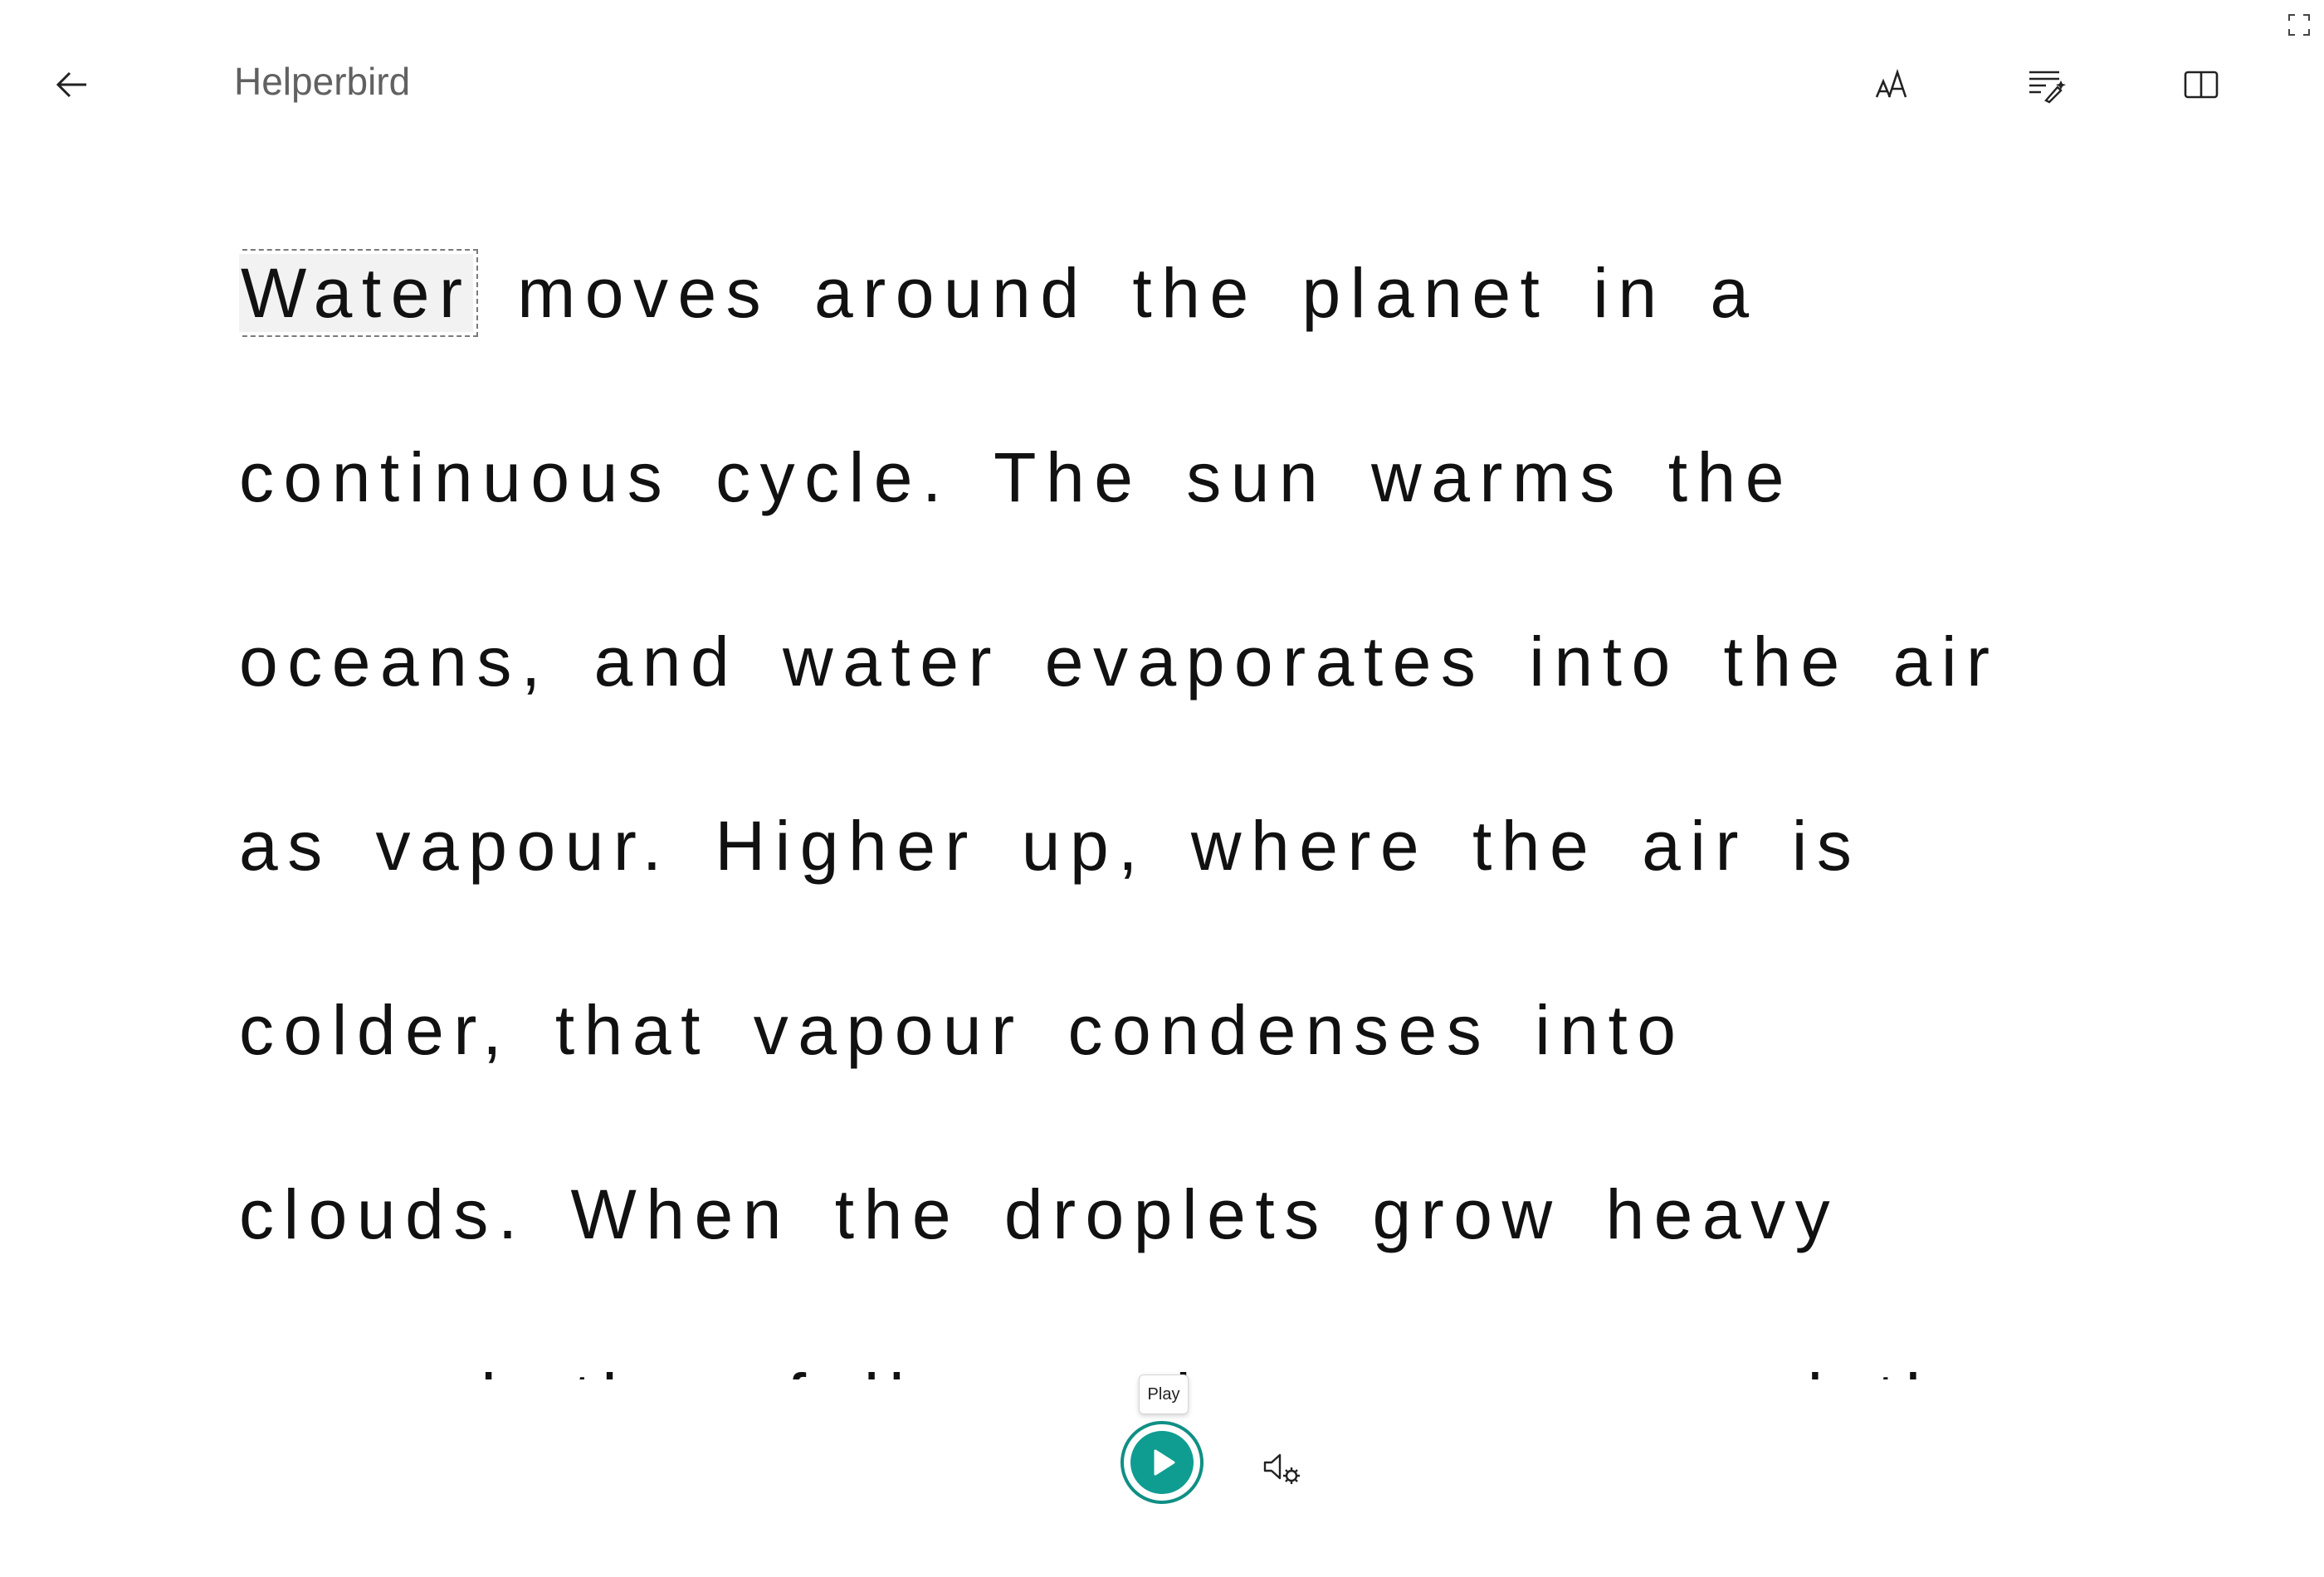  I want to click on play-button, so click(1162, 1463).